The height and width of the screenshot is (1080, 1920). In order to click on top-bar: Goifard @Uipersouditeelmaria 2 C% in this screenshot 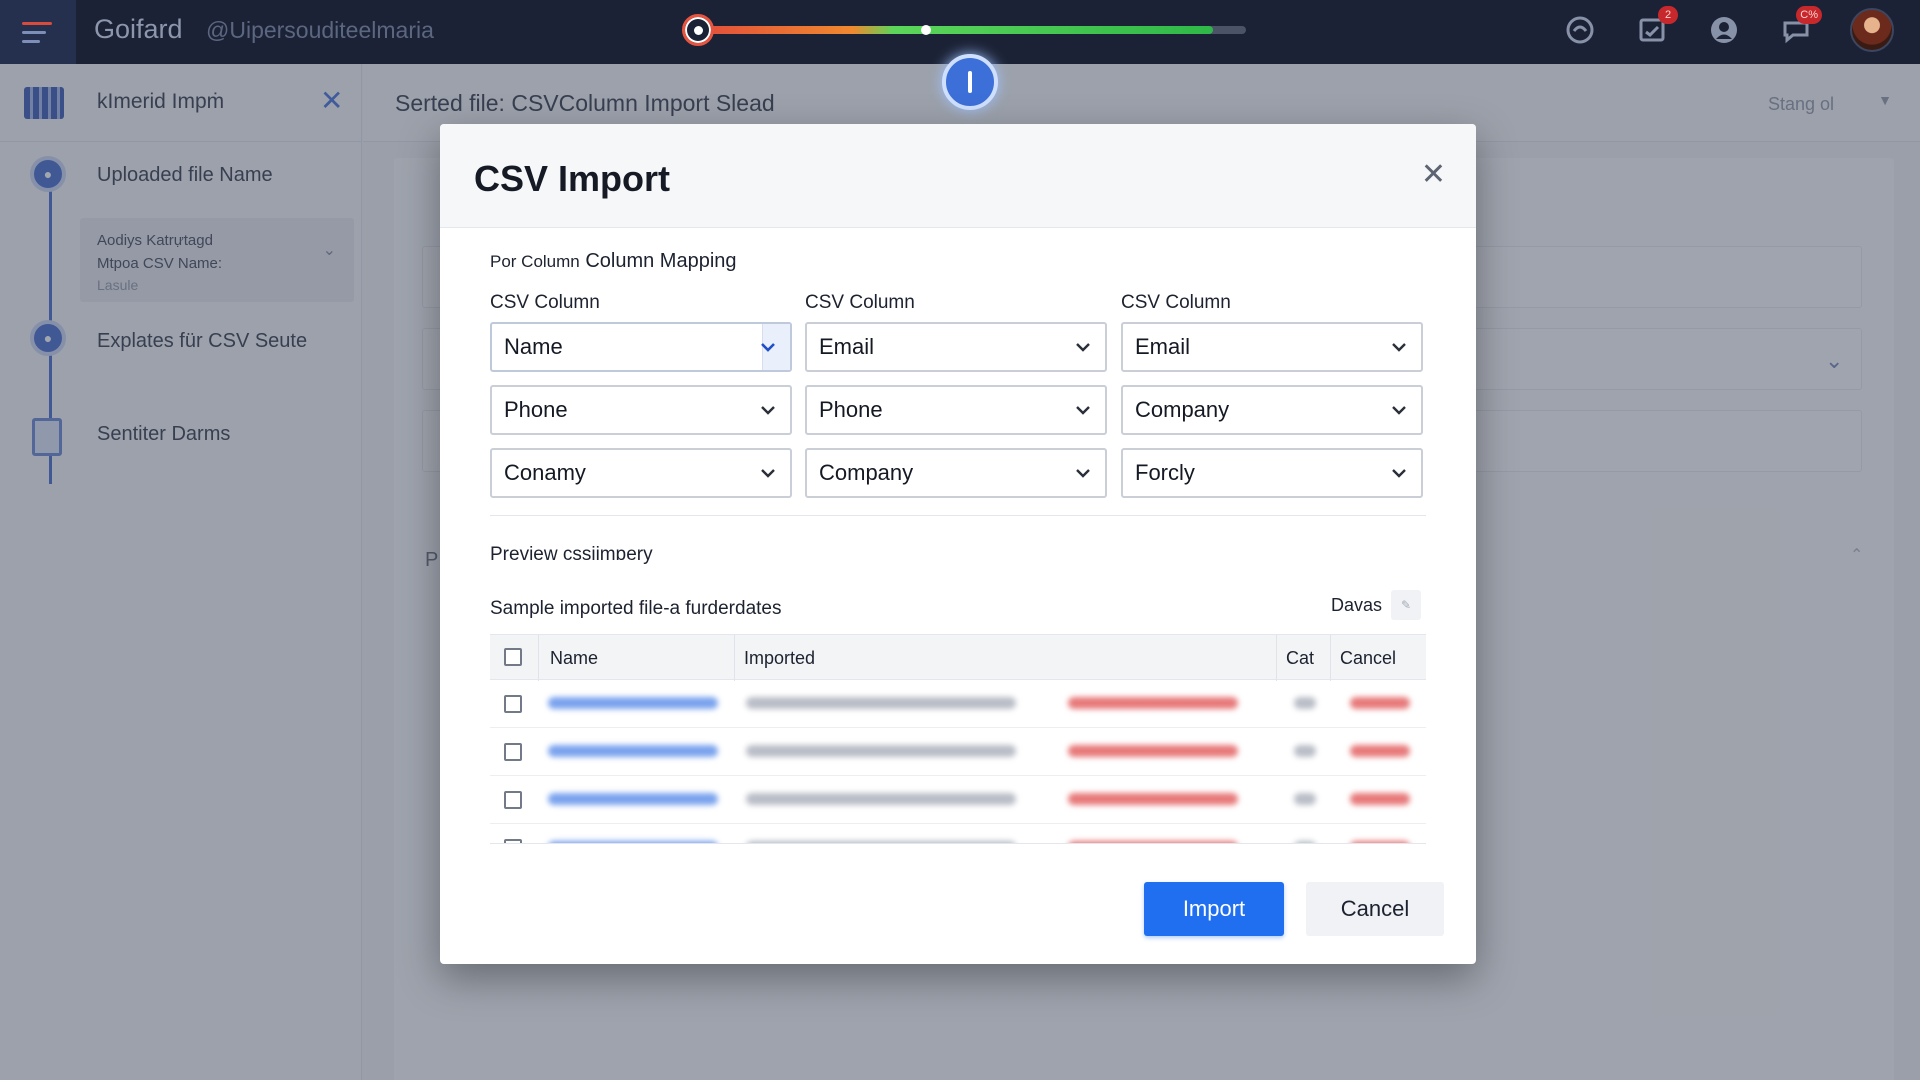, I will do `click(960, 32)`.